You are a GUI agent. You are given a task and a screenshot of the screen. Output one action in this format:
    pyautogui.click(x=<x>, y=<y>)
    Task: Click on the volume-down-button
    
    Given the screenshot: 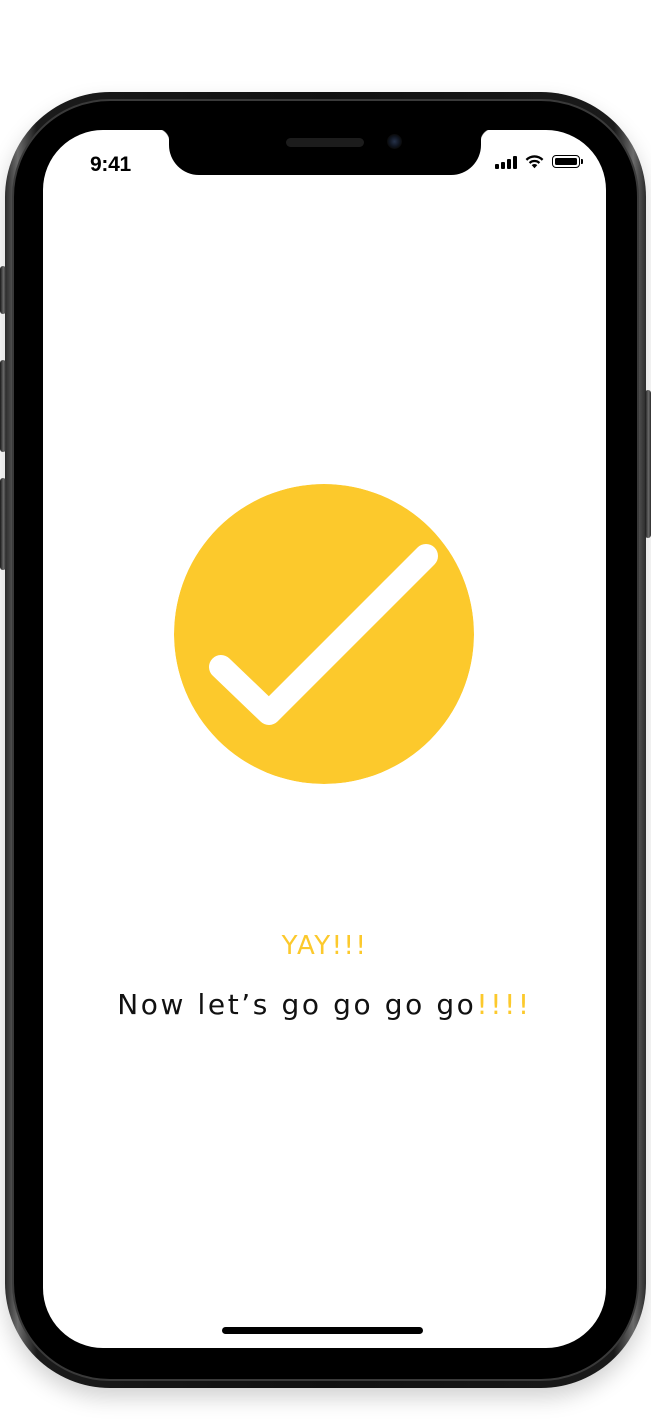 What is the action you would take?
    pyautogui.click(x=3, y=524)
    